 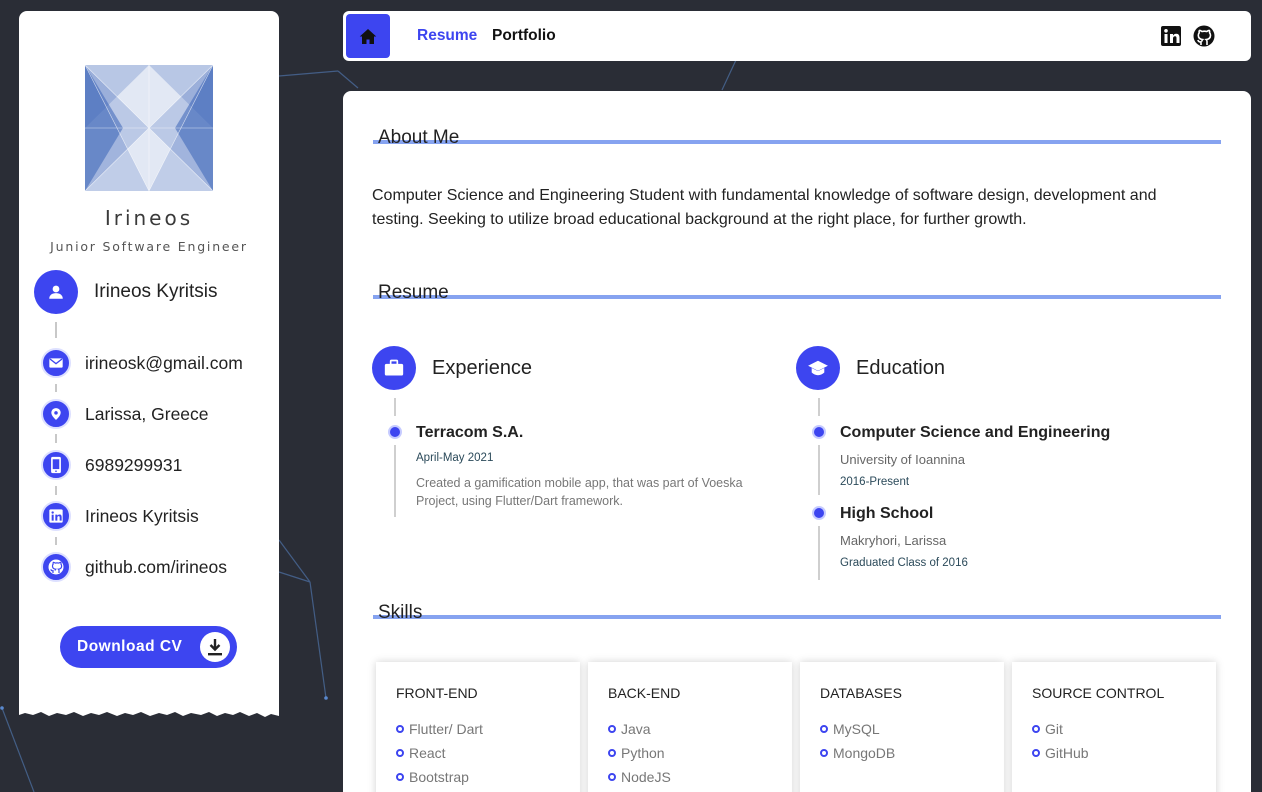 I want to click on location-icon, so click(x=56, y=414).